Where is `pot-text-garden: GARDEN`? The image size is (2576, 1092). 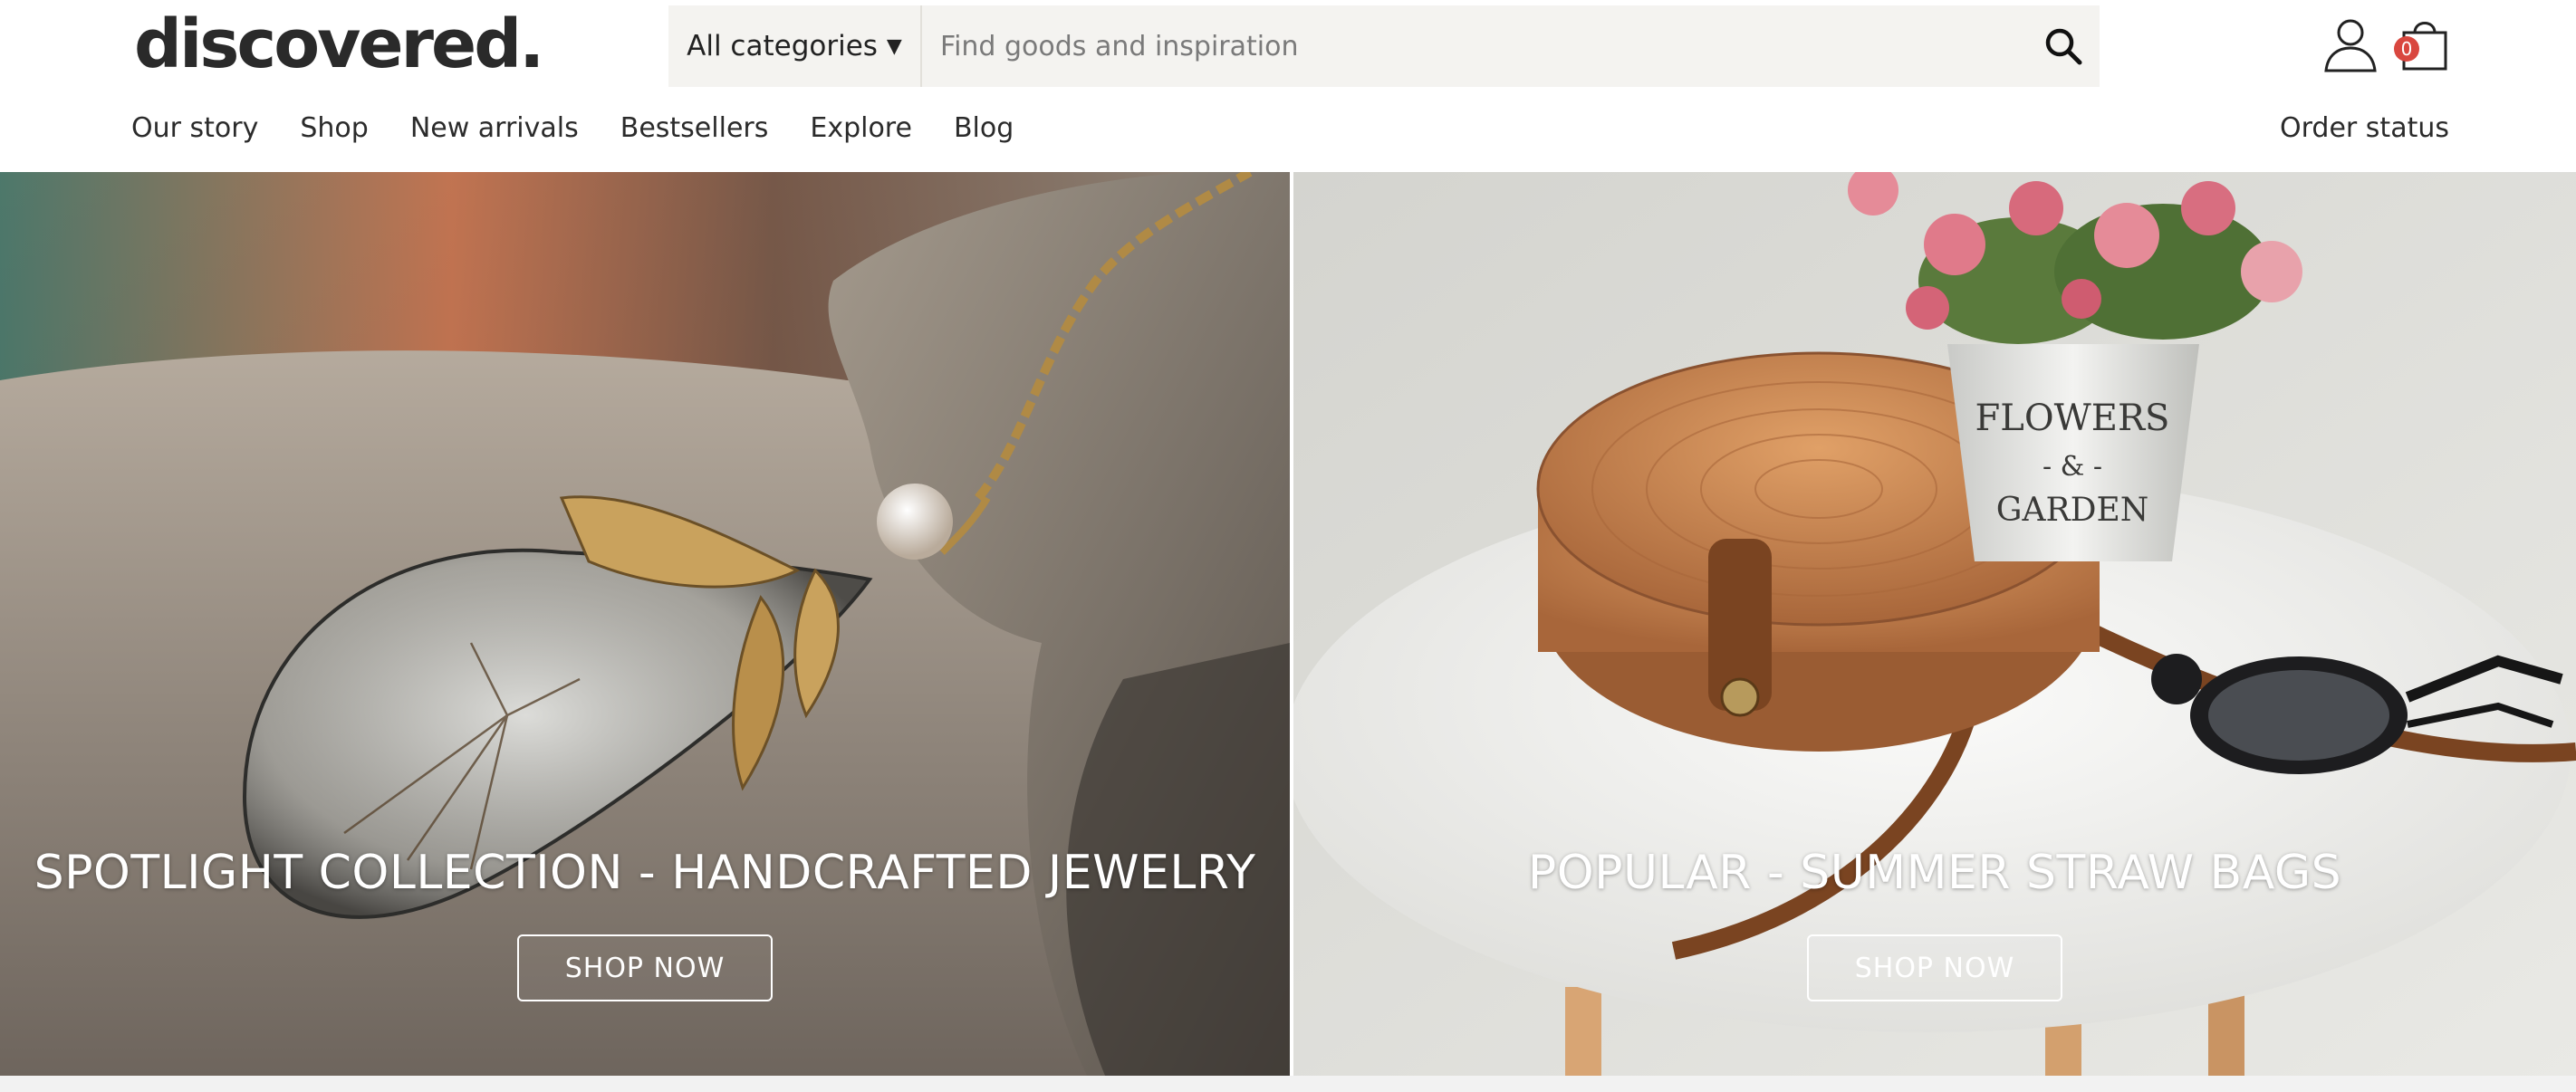
pot-text-garden: GARDEN is located at coordinates (2072, 511).